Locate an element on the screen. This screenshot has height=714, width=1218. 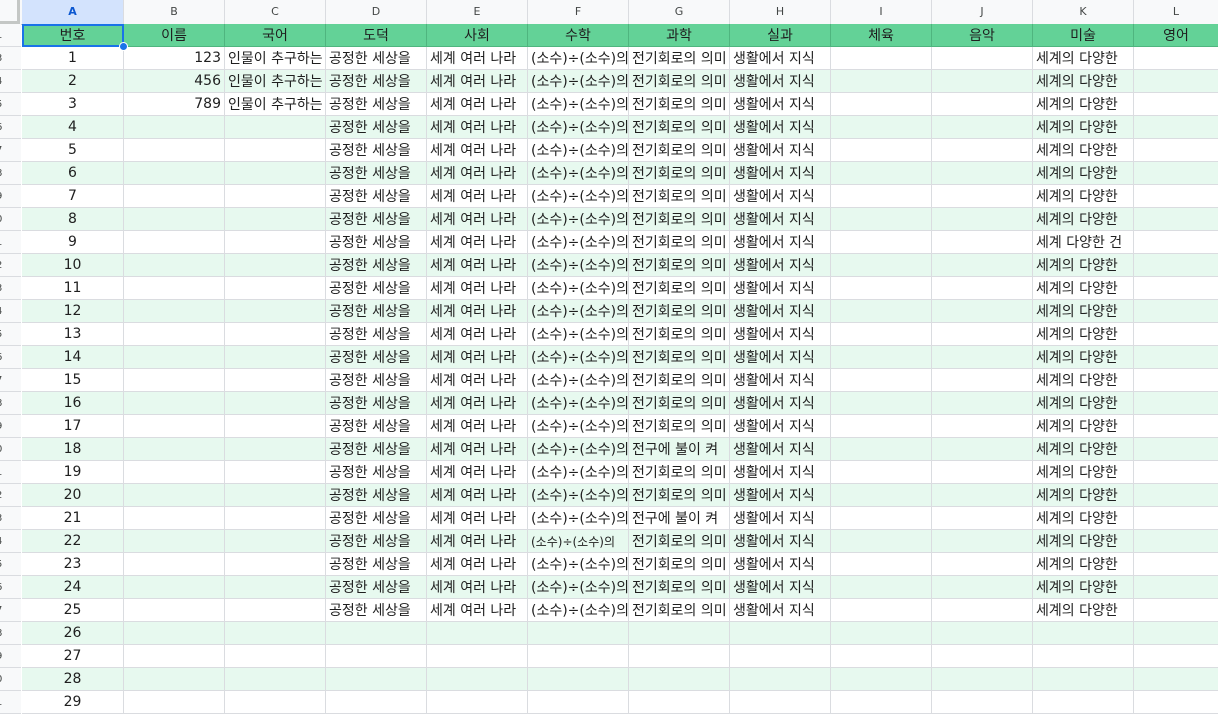
cell-a: 9 is located at coordinates (73, 242).